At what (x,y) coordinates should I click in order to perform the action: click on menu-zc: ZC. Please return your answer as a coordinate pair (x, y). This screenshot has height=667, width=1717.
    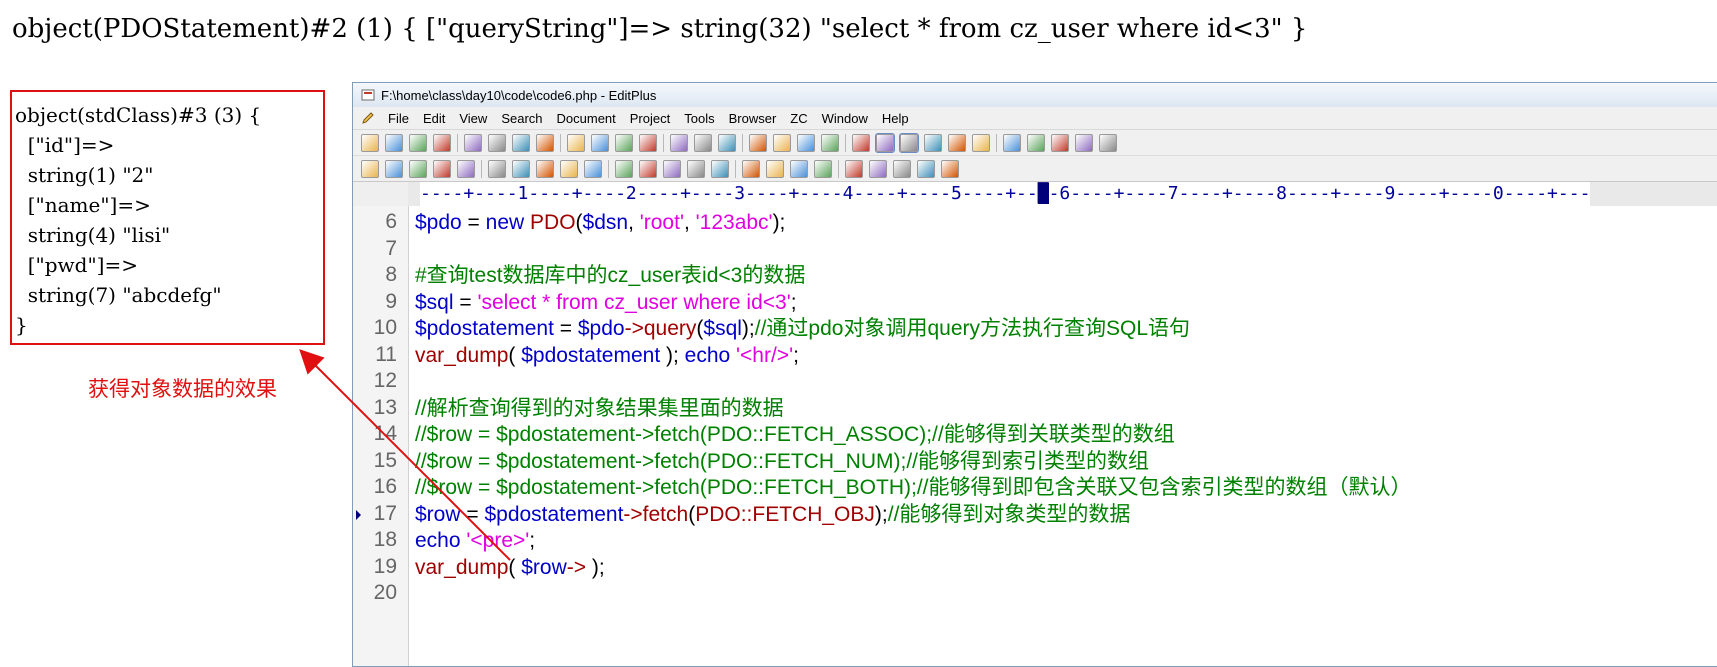
    Looking at the image, I should click on (798, 118).